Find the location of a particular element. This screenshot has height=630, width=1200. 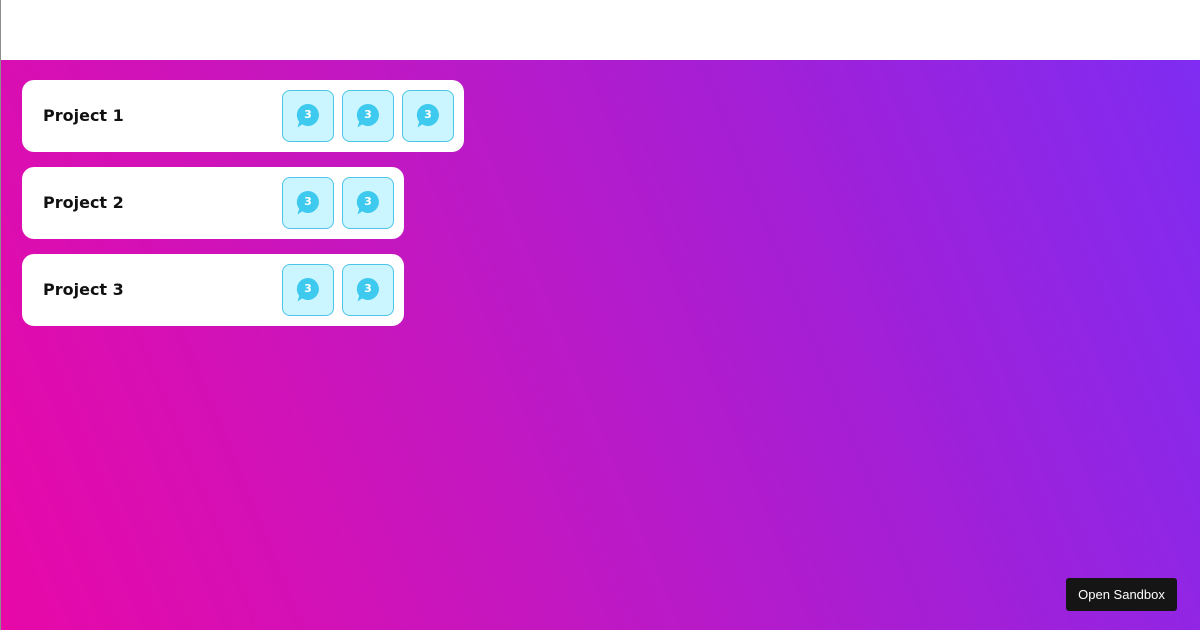

top-bar is located at coordinates (600, 30).